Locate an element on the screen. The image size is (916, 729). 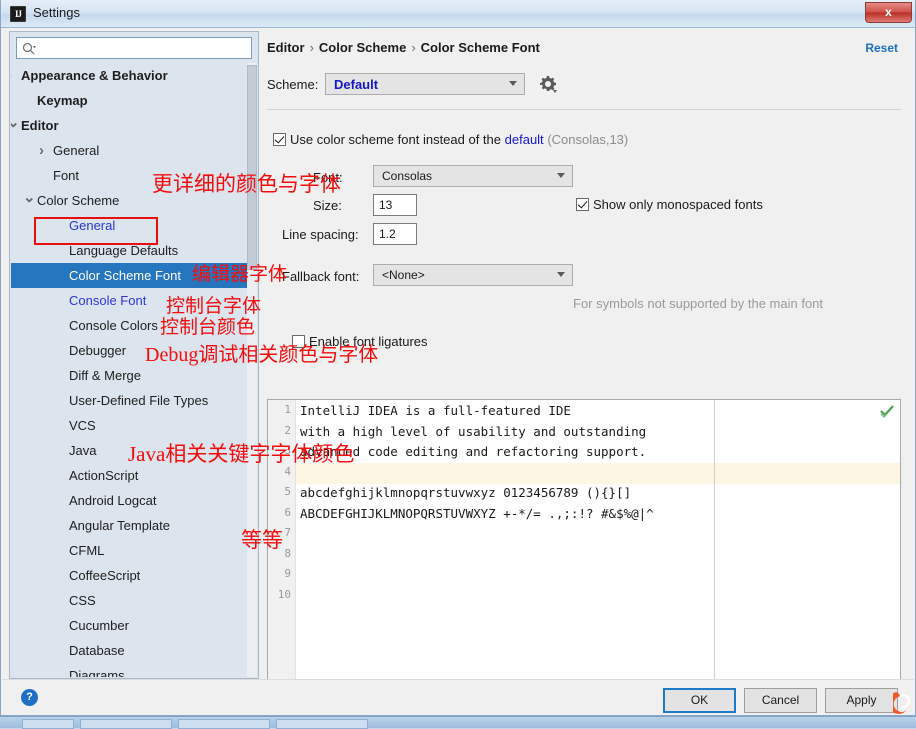
show-monospaced-checkbox is located at coordinates (582, 204).